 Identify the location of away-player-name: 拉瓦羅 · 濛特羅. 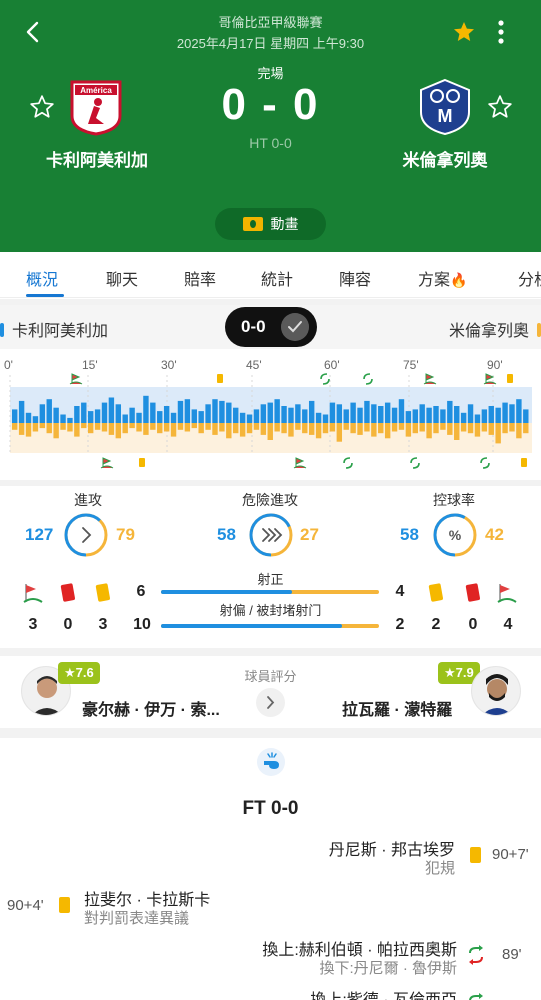
(397, 708).